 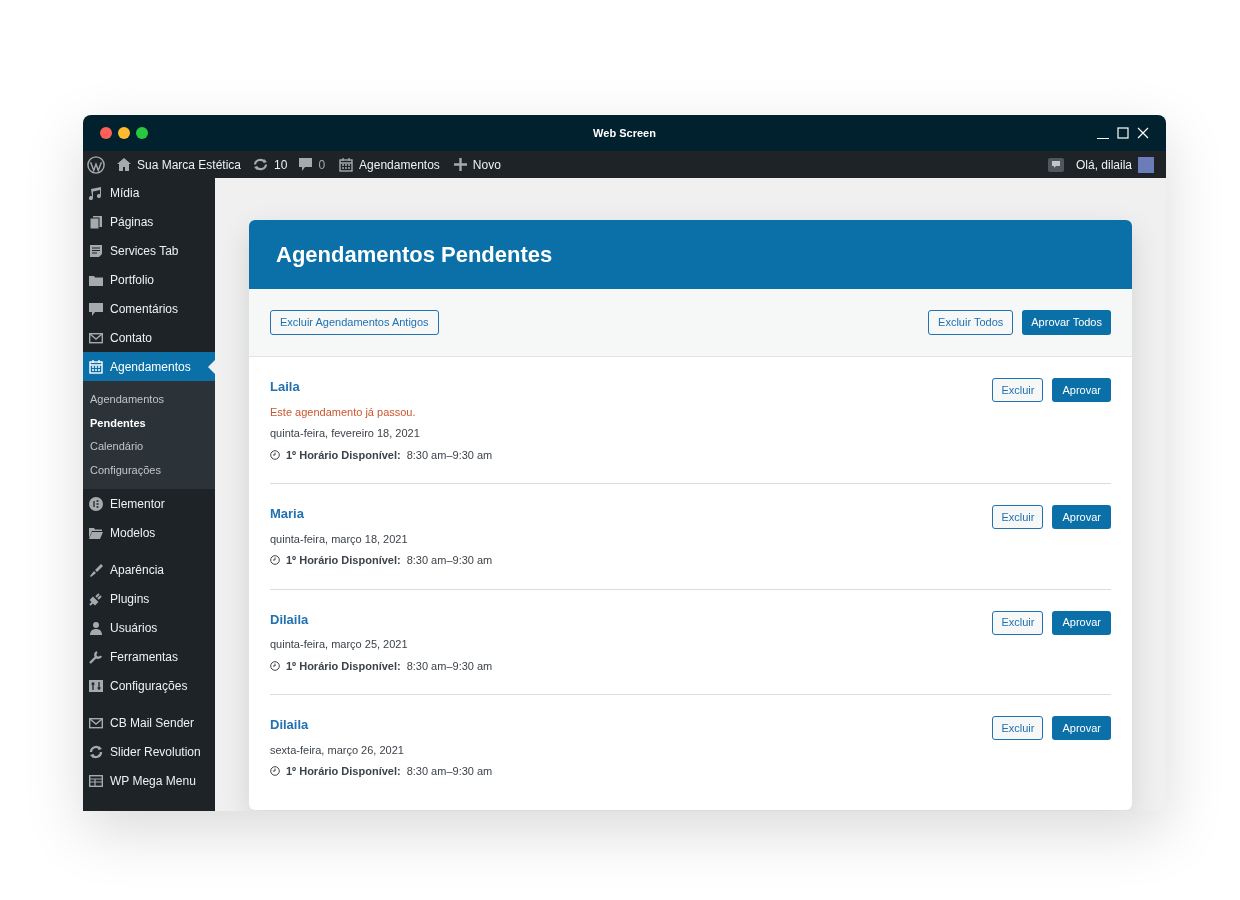 What do you see at coordinates (96, 503) in the screenshot?
I see `circle-logo-icon` at bounding box center [96, 503].